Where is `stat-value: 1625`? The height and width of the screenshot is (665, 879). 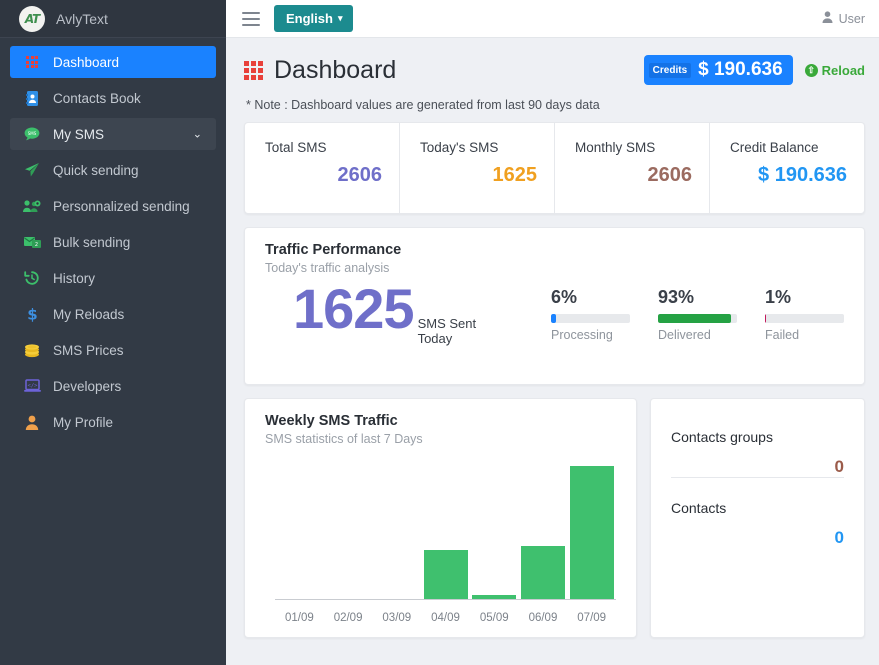 stat-value: 1625 is located at coordinates (515, 175).